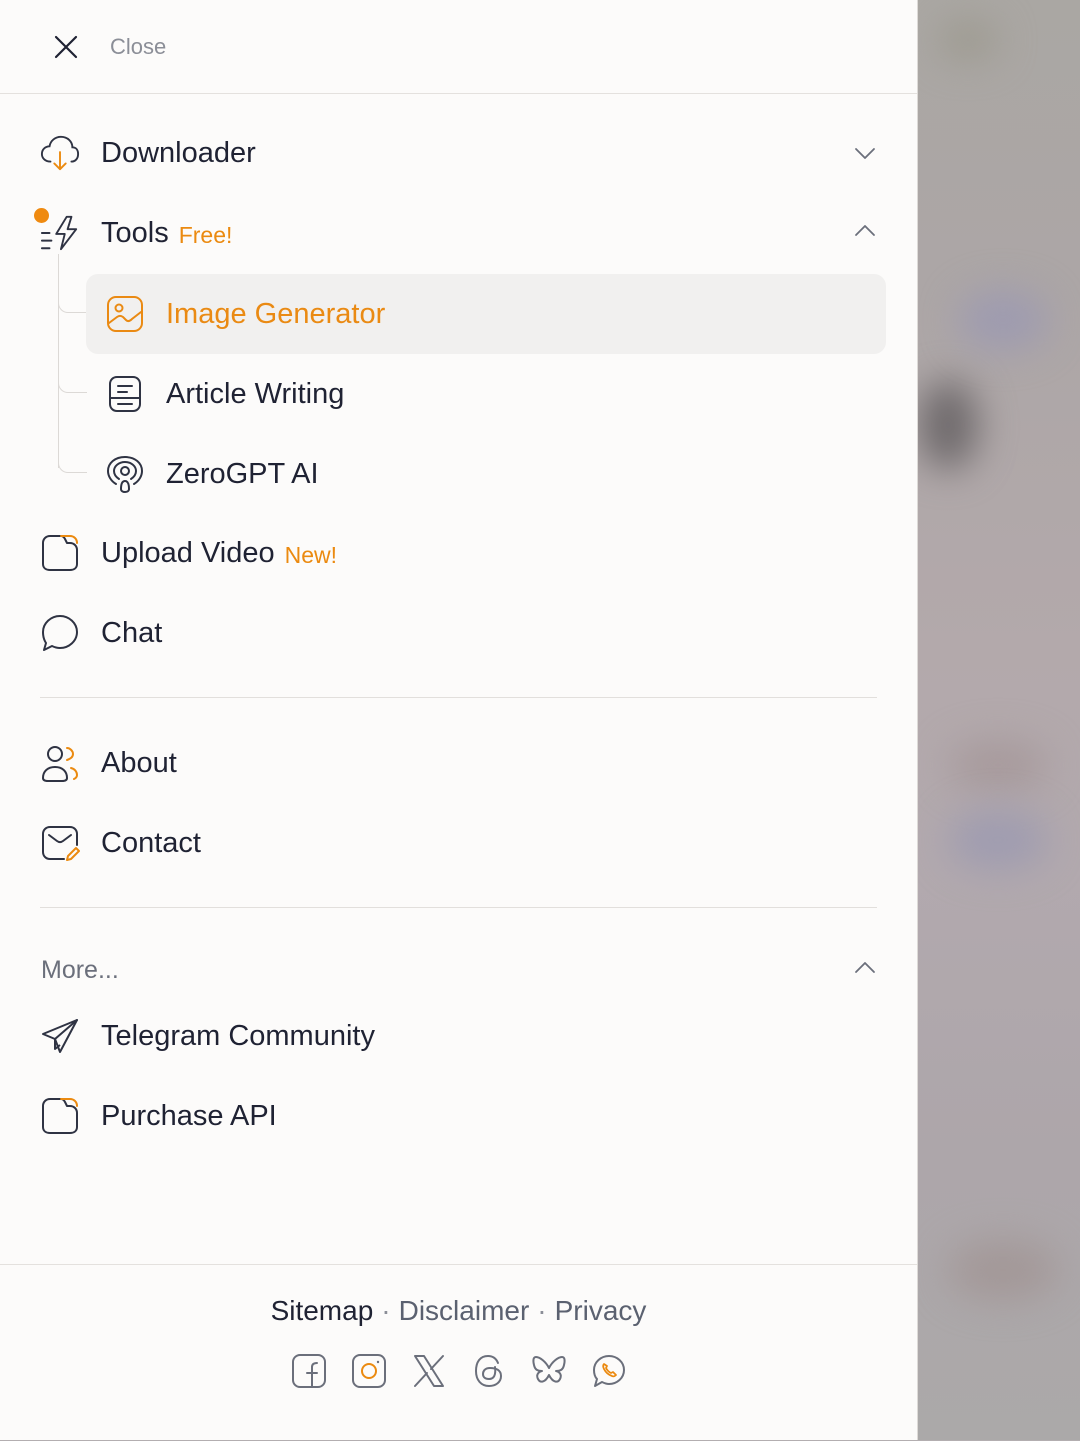 Image resolution: width=1080 pixels, height=1441 pixels. I want to click on whatsapp-icon, so click(609, 1371).